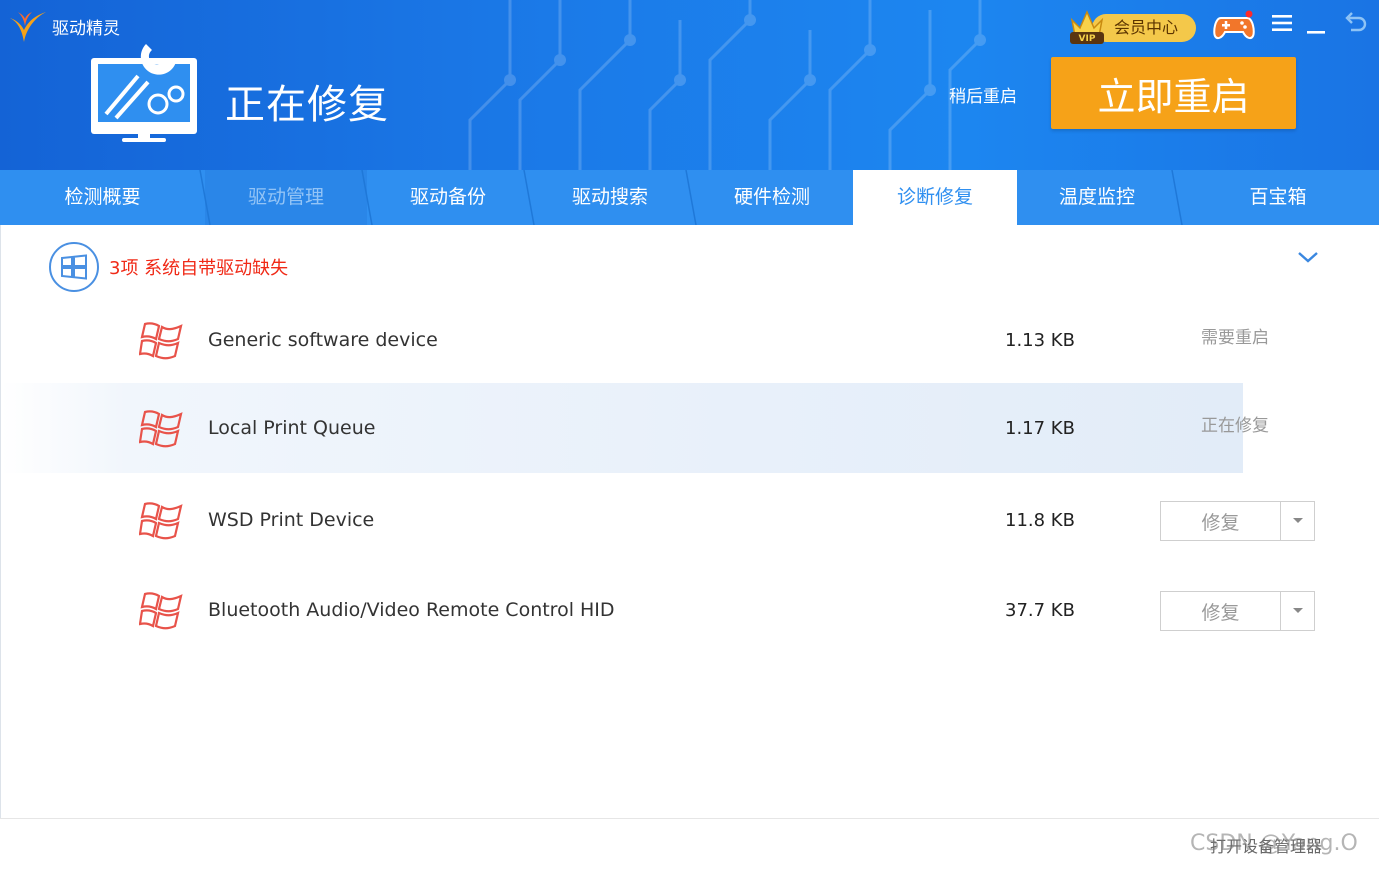 The height and width of the screenshot is (869, 1379). I want to click on hero-monitor-icon, so click(144, 93).